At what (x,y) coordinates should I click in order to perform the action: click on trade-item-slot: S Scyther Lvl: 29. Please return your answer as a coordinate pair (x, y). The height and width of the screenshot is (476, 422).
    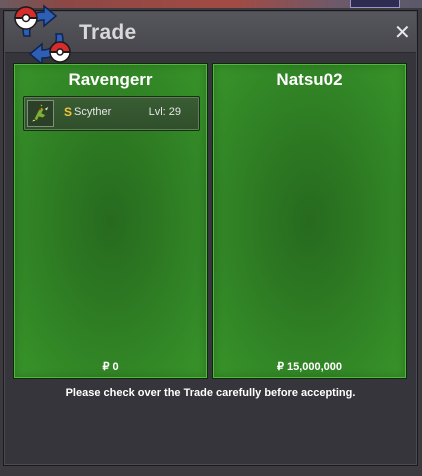
    Looking at the image, I should click on (111, 113).